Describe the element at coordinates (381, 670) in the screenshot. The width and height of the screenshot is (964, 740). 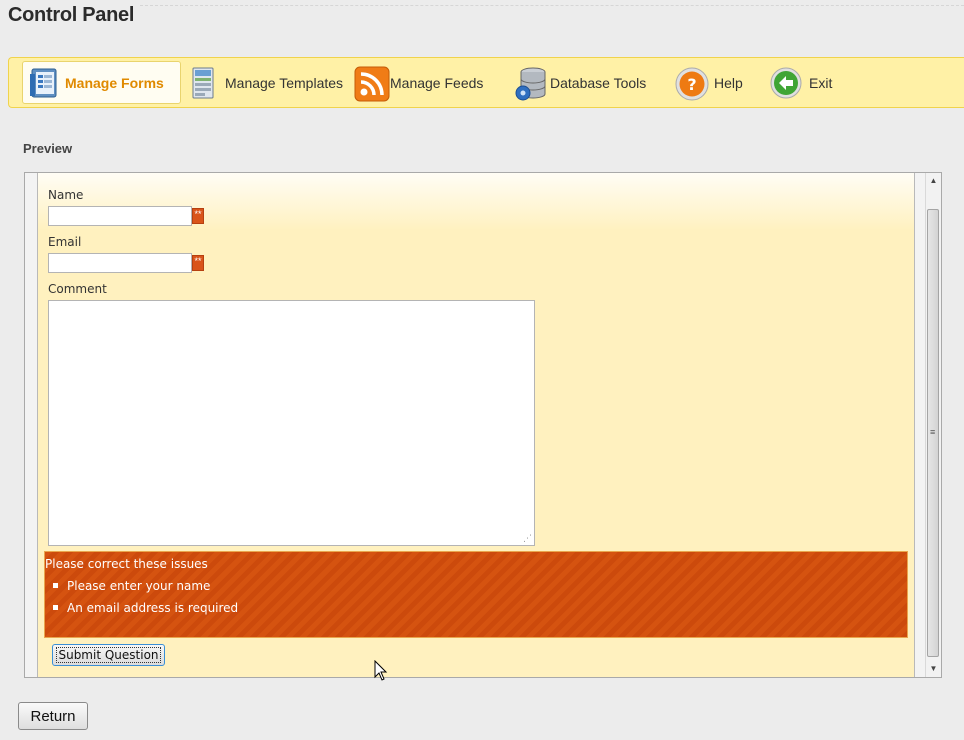
I see `mouse-cursor-icon` at that location.